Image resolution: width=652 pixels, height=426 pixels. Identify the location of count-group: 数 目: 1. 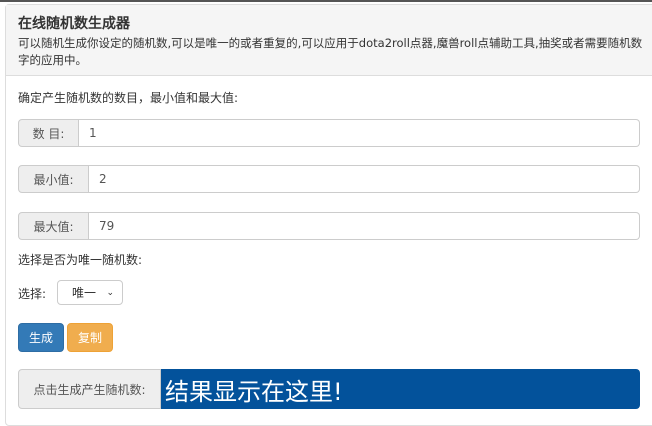
(329, 133).